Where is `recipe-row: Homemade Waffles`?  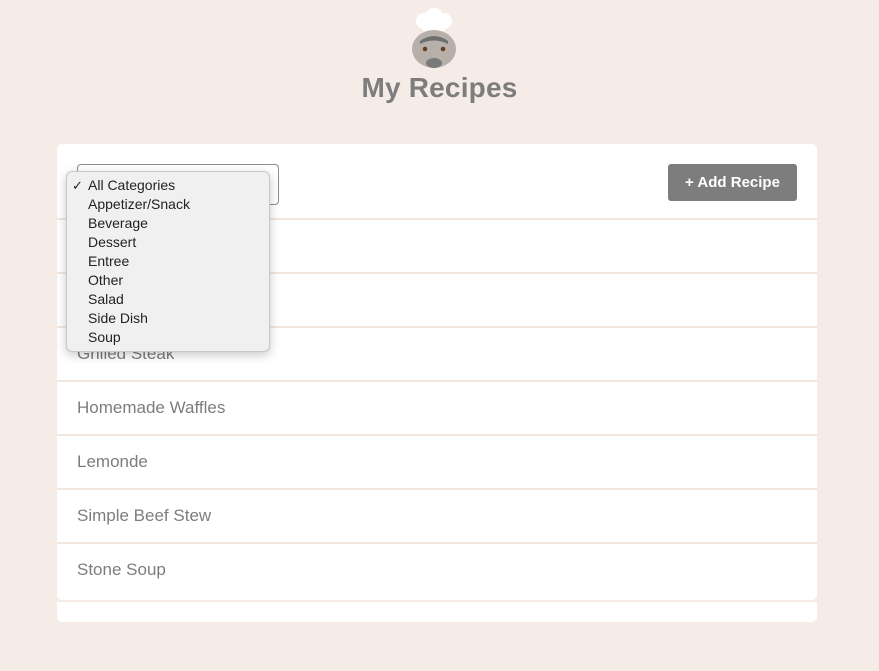 recipe-row: Homemade Waffles is located at coordinates (437, 409).